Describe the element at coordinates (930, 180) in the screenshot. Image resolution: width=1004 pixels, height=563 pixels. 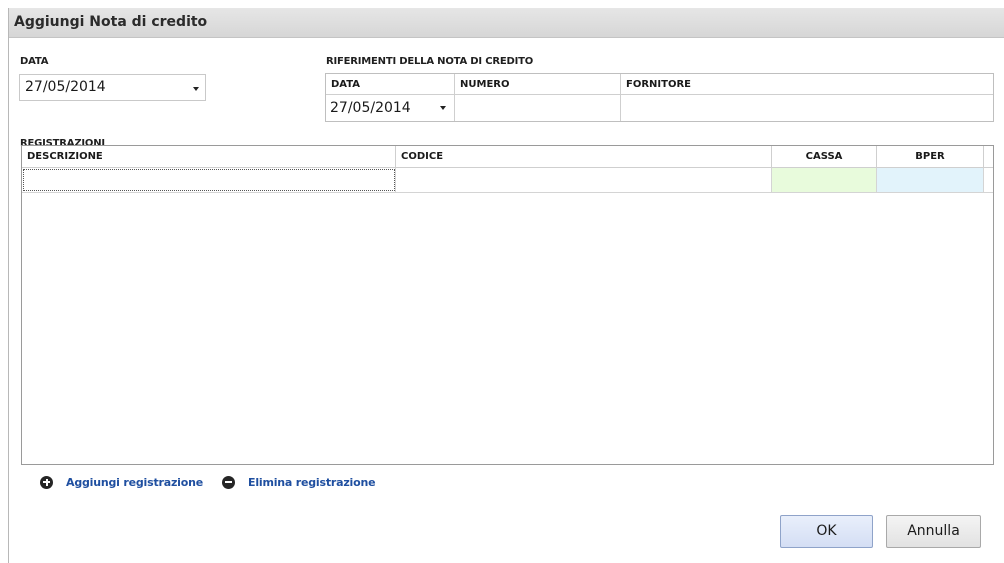
I see `cell-bper` at that location.